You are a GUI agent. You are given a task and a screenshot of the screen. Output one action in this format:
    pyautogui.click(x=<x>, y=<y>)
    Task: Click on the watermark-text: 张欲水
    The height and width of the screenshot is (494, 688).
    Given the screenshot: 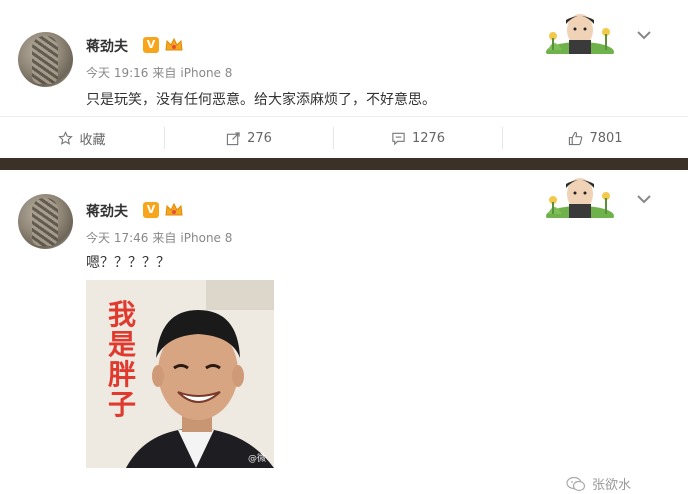 What is the action you would take?
    pyautogui.click(x=612, y=485)
    